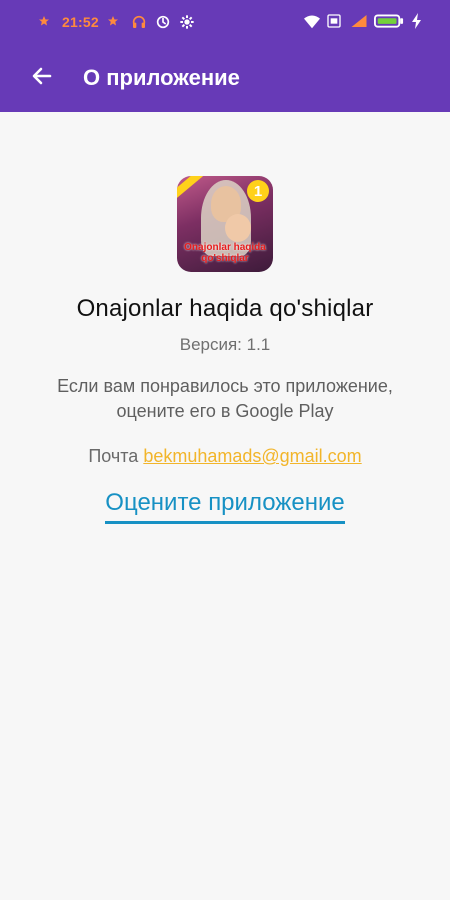  Describe the element at coordinates (139, 22) in the screenshot. I see `headphones-icon` at that location.